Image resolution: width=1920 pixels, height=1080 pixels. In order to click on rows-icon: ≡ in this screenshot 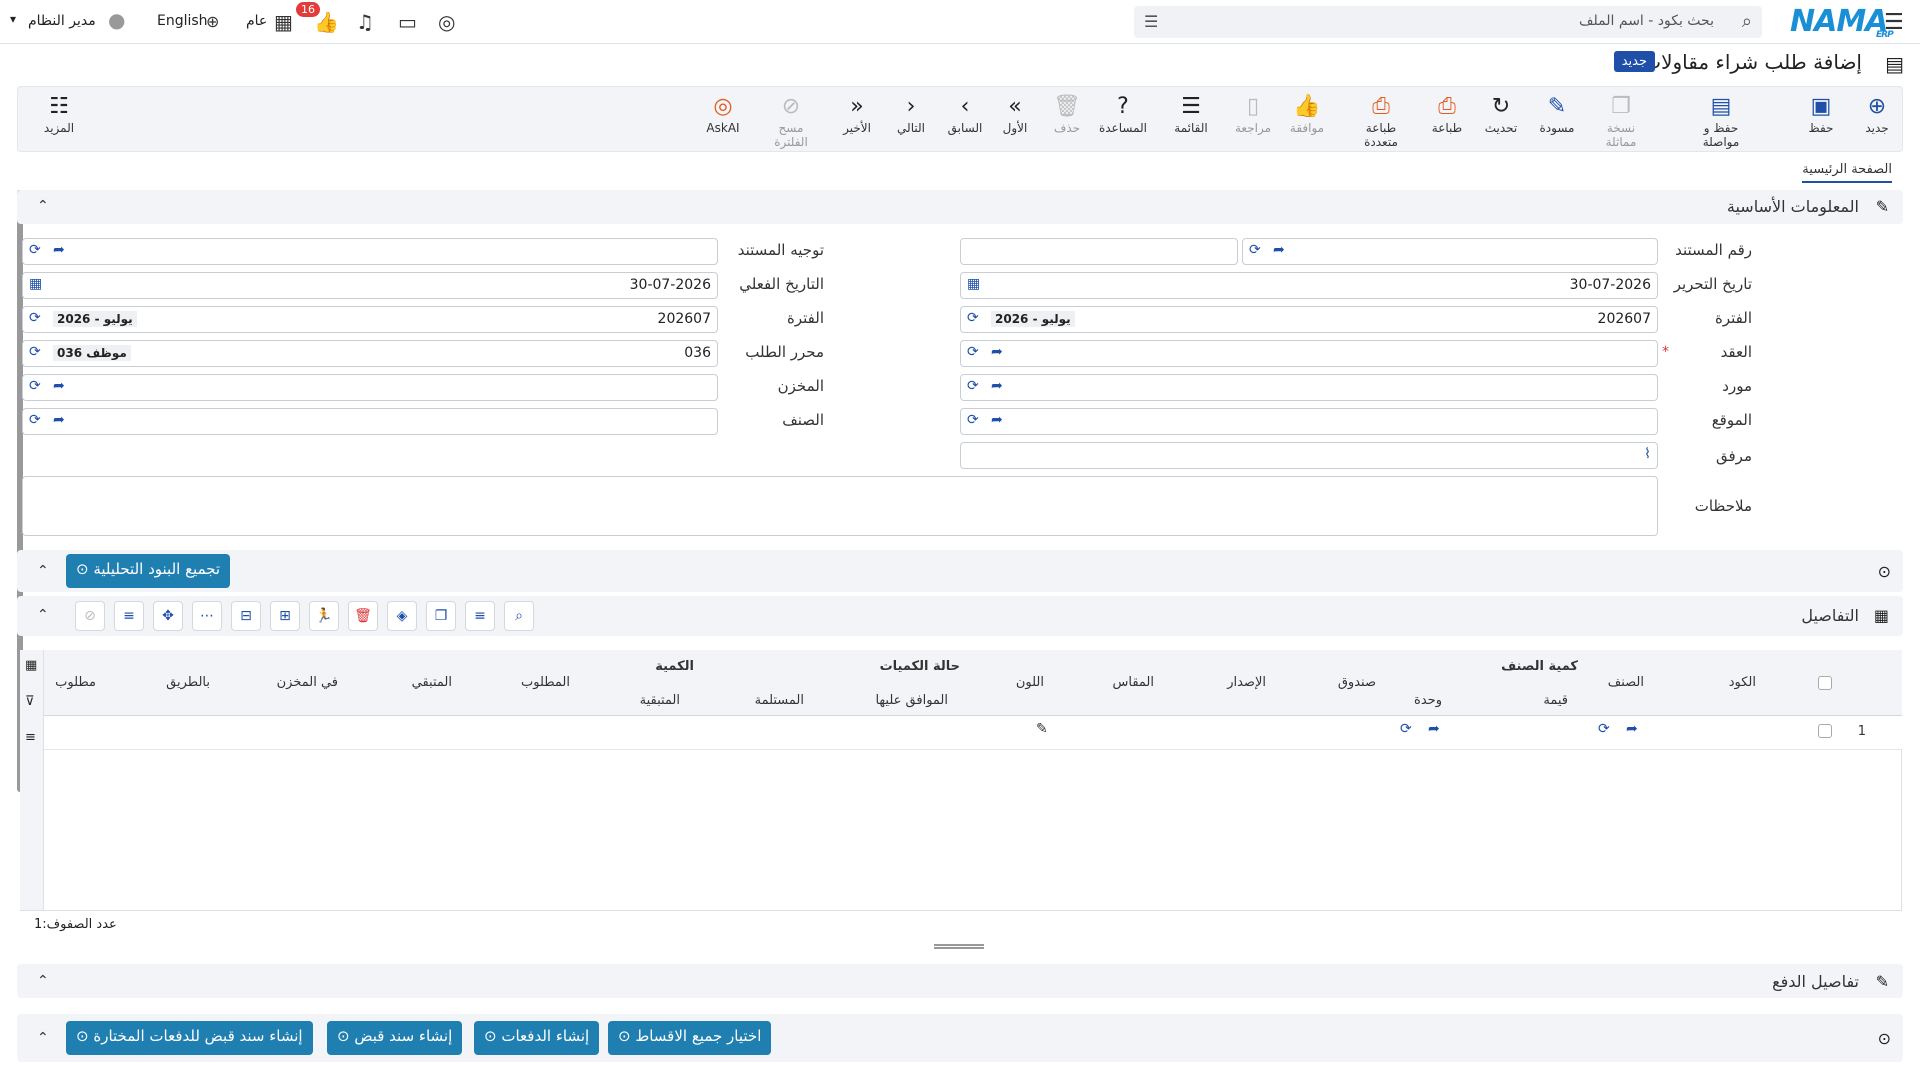, I will do `click(30, 737)`.